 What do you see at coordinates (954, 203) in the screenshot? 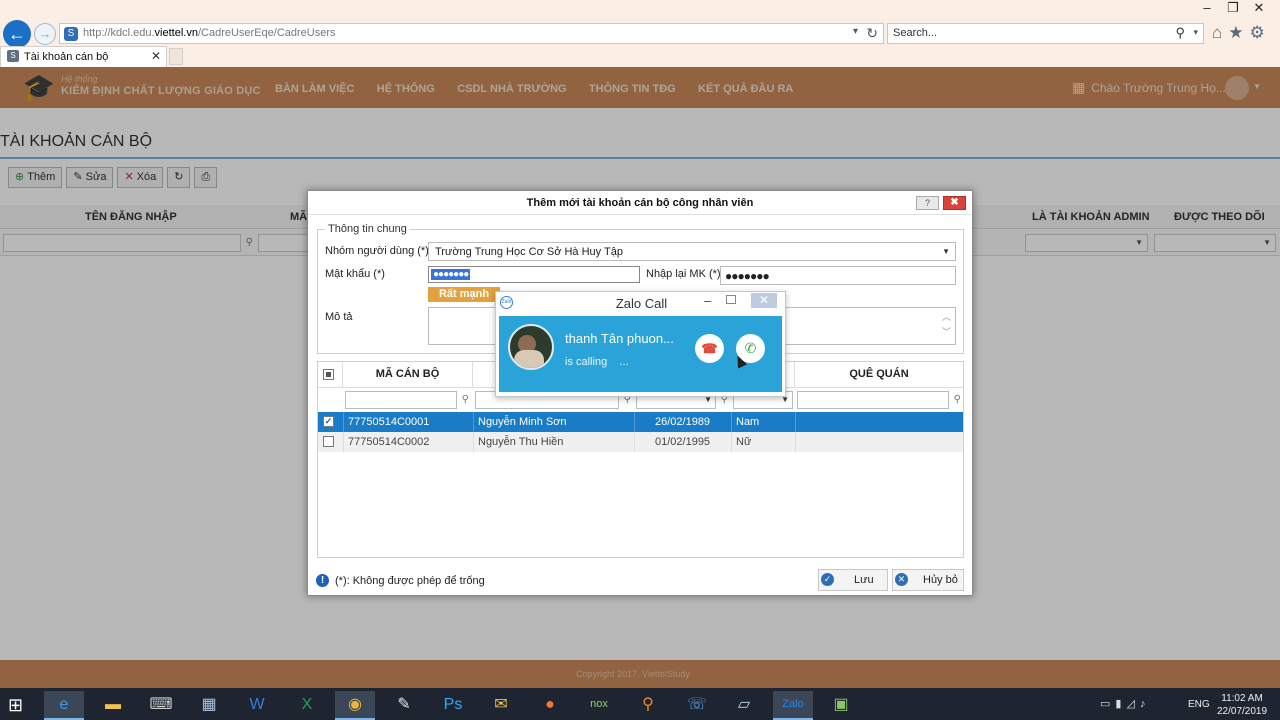
I see `dialog-close-button: ✖` at bounding box center [954, 203].